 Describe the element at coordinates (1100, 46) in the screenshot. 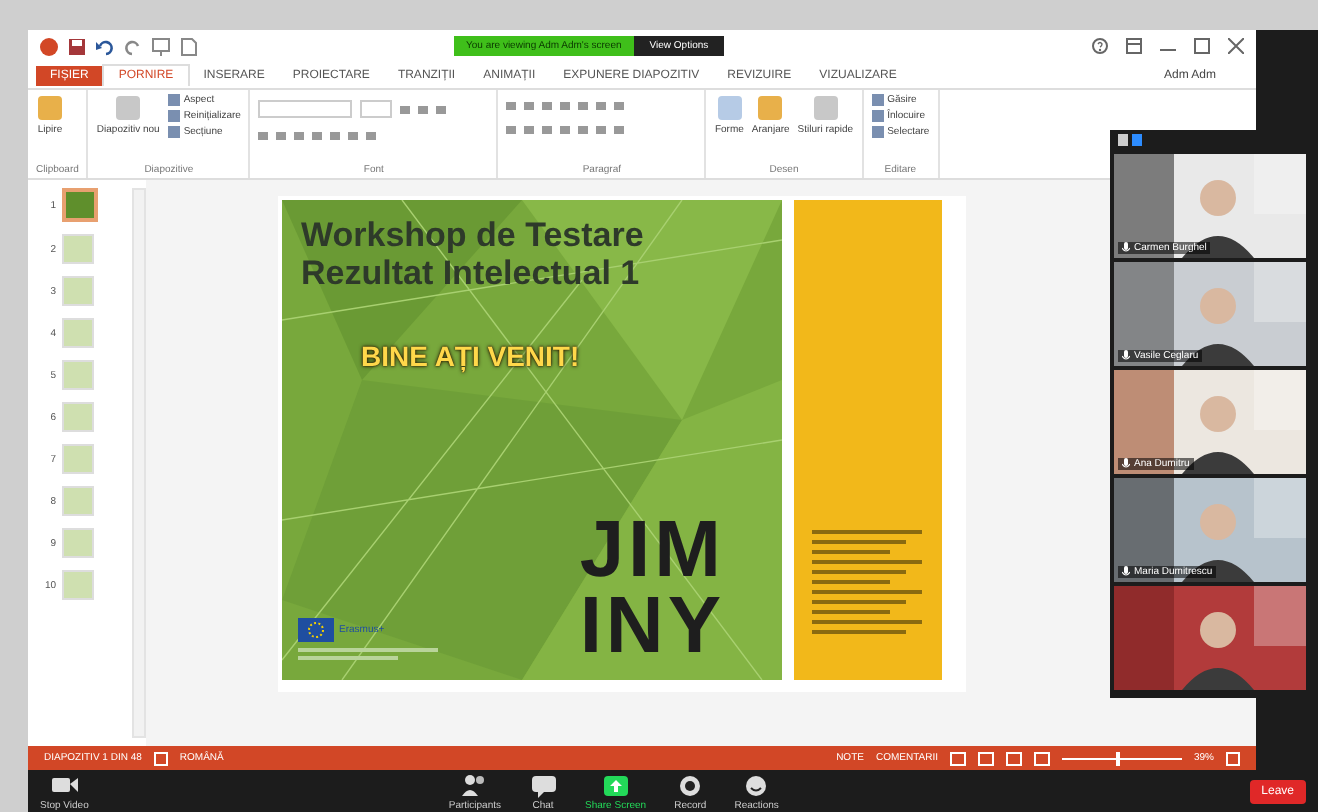

I see `help-icon` at that location.